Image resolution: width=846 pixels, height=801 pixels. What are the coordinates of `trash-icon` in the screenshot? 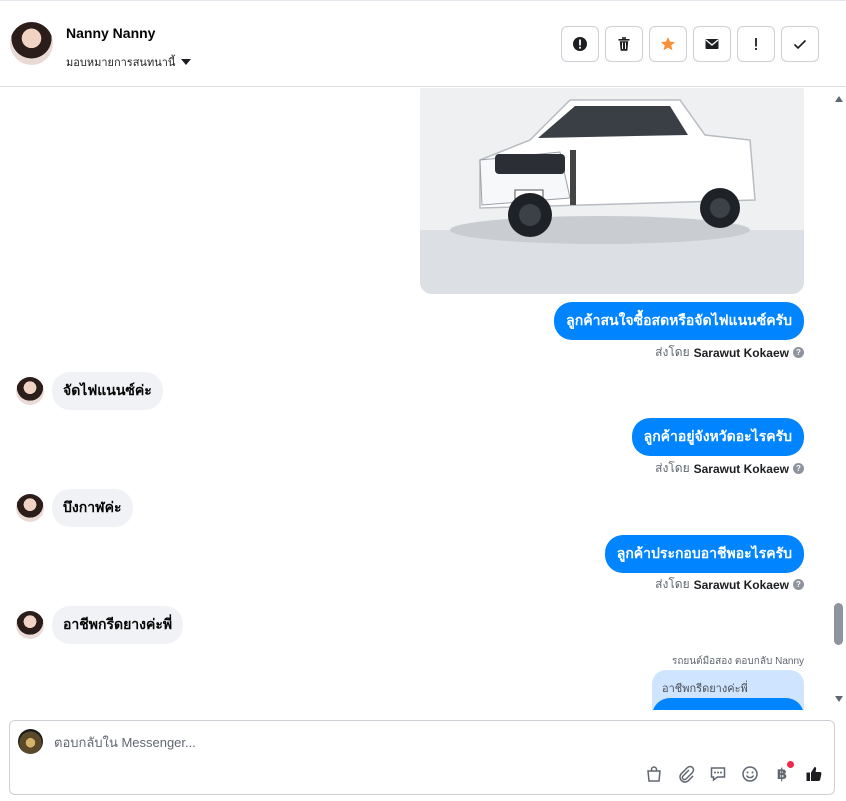 It's located at (624, 44).